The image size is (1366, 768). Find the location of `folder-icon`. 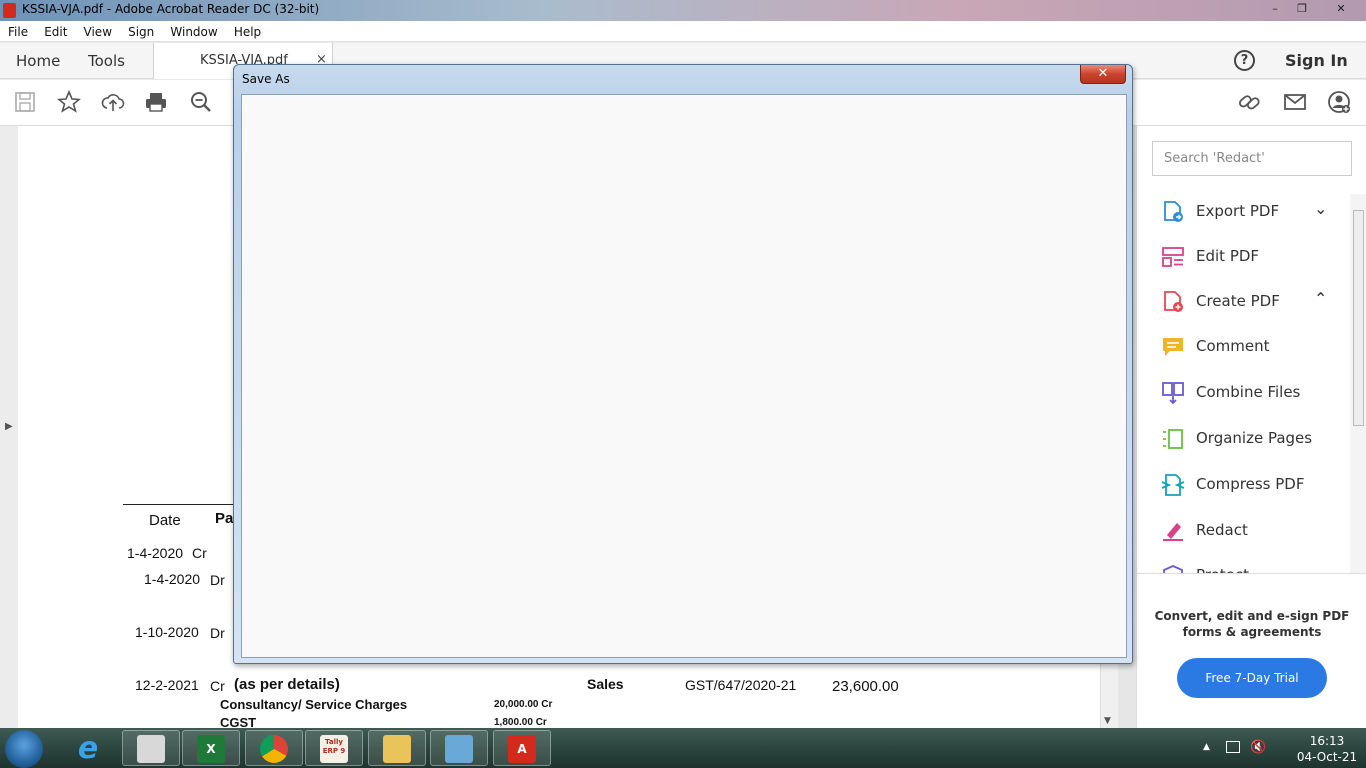

folder-icon is located at coordinates (397, 749).